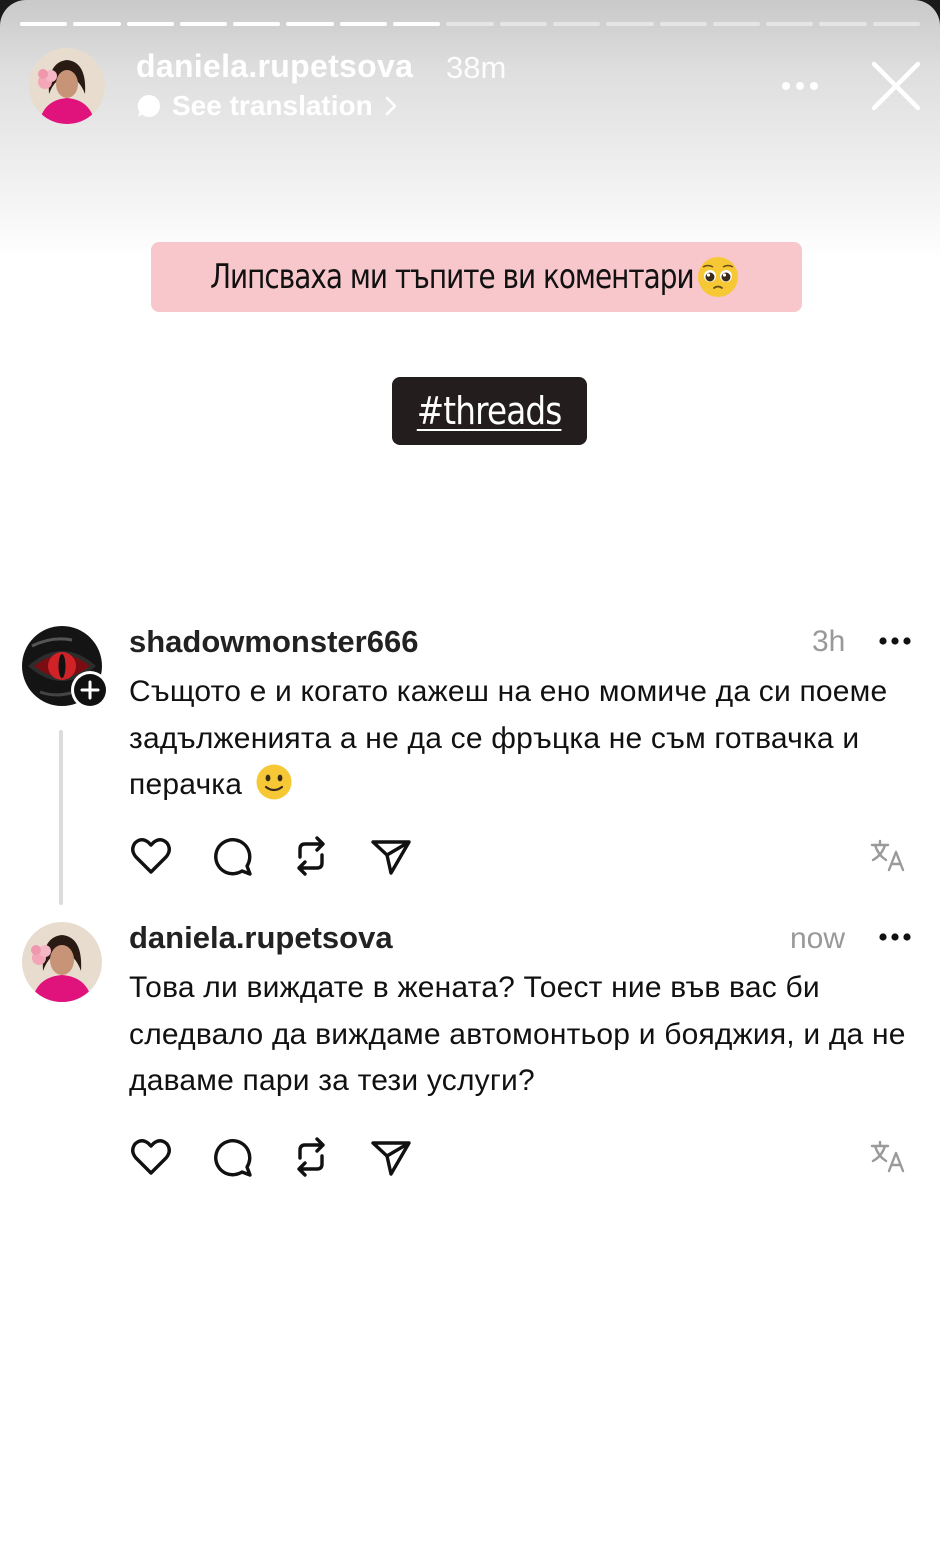  What do you see at coordinates (896, 86) in the screenshot?
I see `close-icon` at bounding box center [896, 86].